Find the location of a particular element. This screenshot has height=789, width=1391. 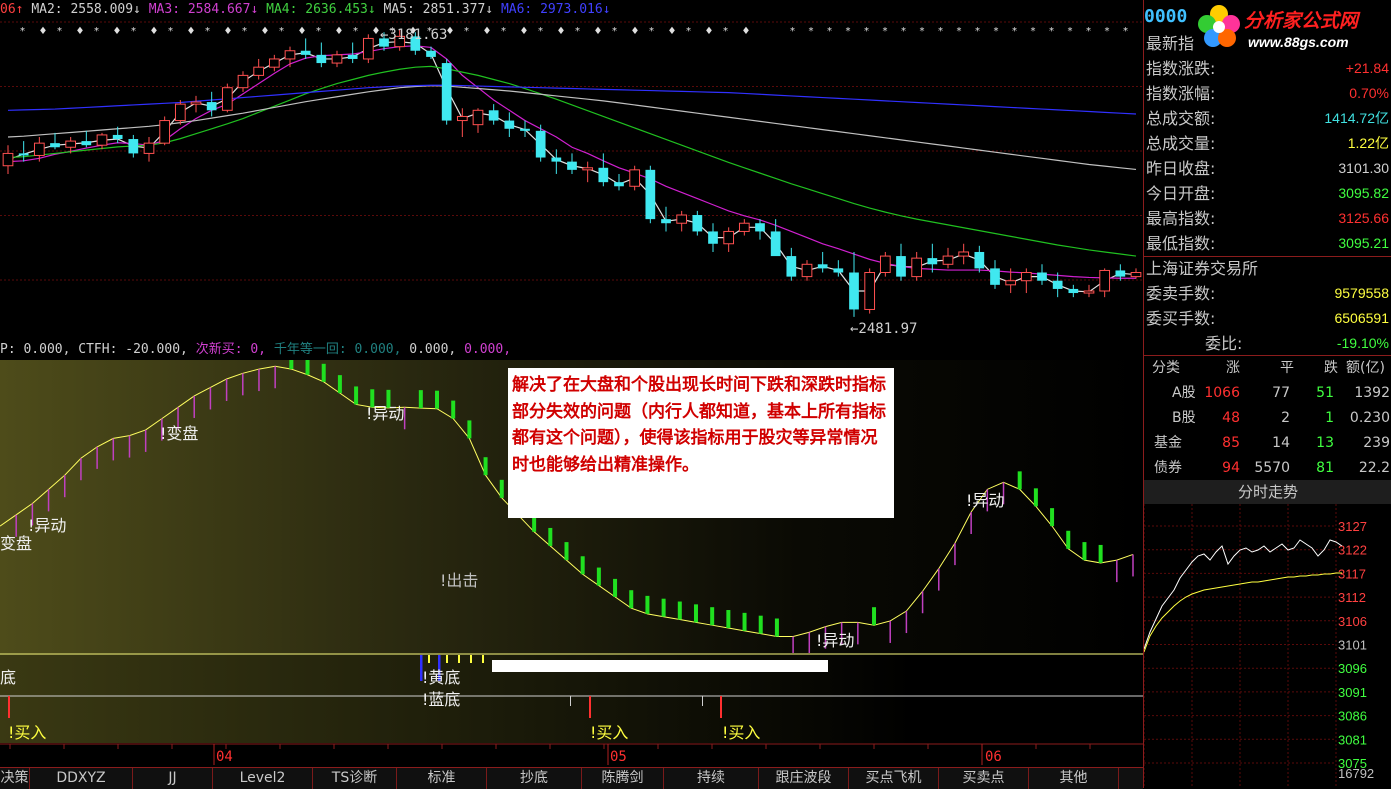

tab-genzhuang: 跟庄波段 is located at coordinates (804, 778).